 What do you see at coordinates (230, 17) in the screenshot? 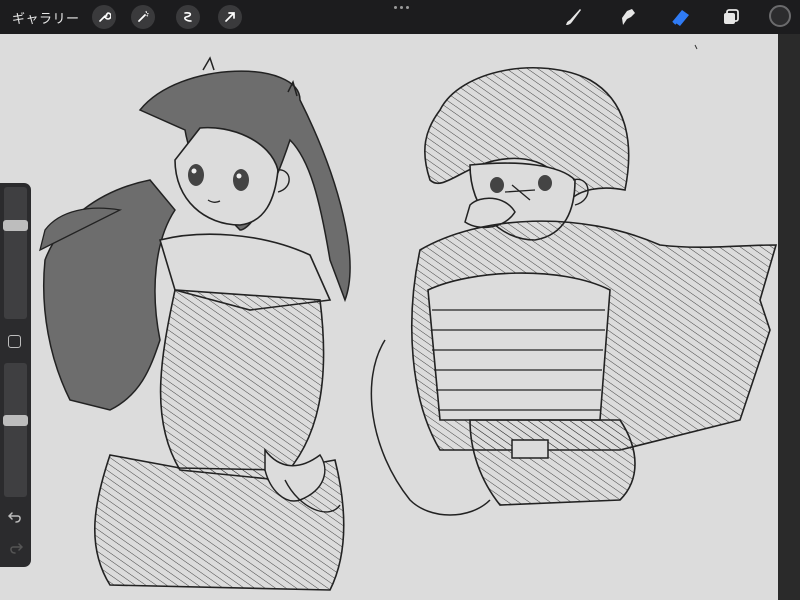
I see `transform-arrow-icon` at bounding box center [230, 17].